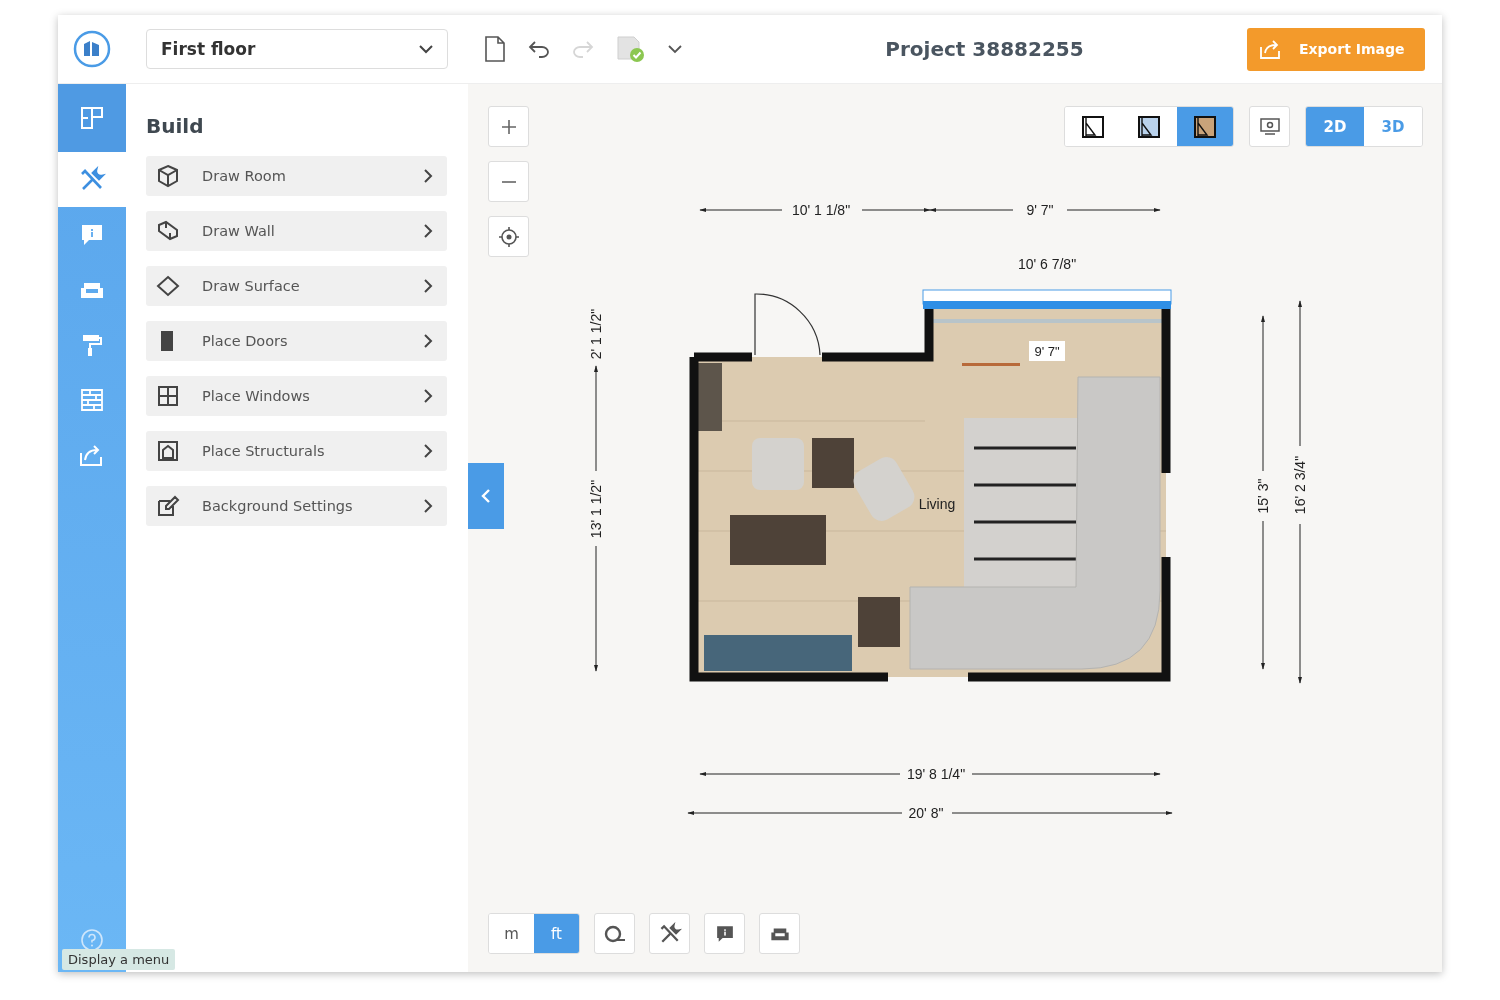 This screenshot has height=1000, width=1500. Describe the element at coordinates (168, 231) in the screenshot. I see `wall-icon` at that location.